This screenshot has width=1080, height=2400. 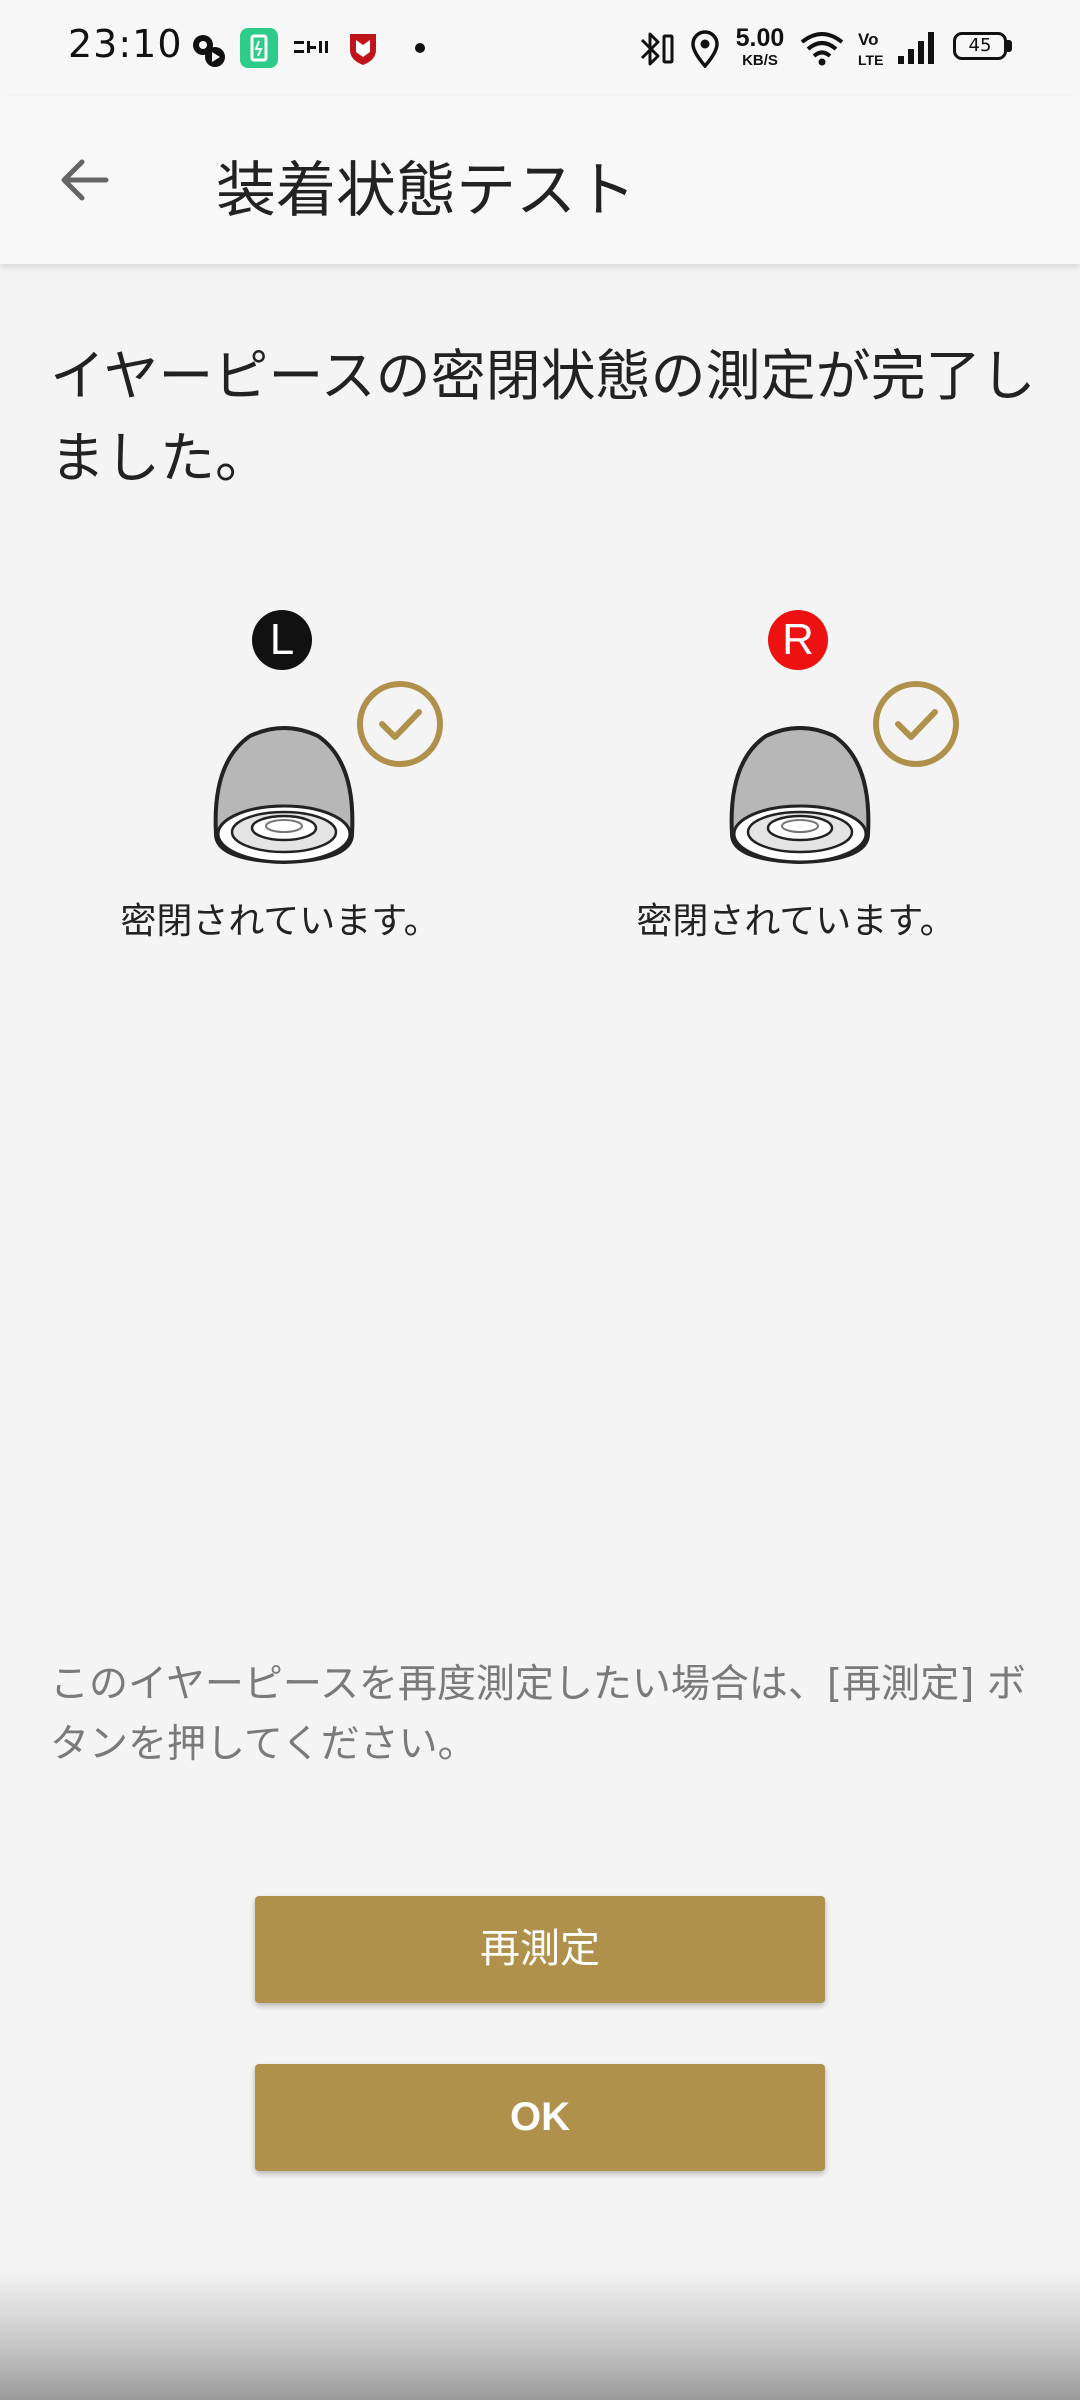 What do you see at coordinates (540, 2335) in the screenshot?
I see `navigation-bar-fade` at bounding box center [540, 2335].